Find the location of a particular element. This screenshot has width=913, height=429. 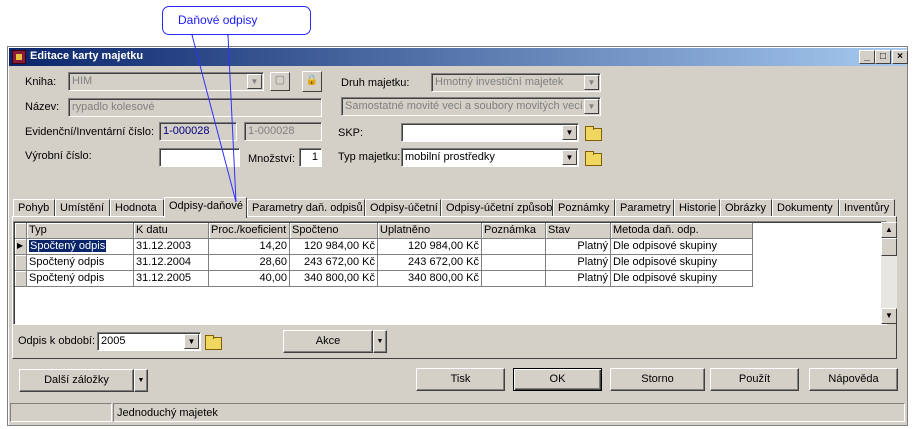

col-header-metoda: Metoda daň. odp. is located at coordinates (682, 231).